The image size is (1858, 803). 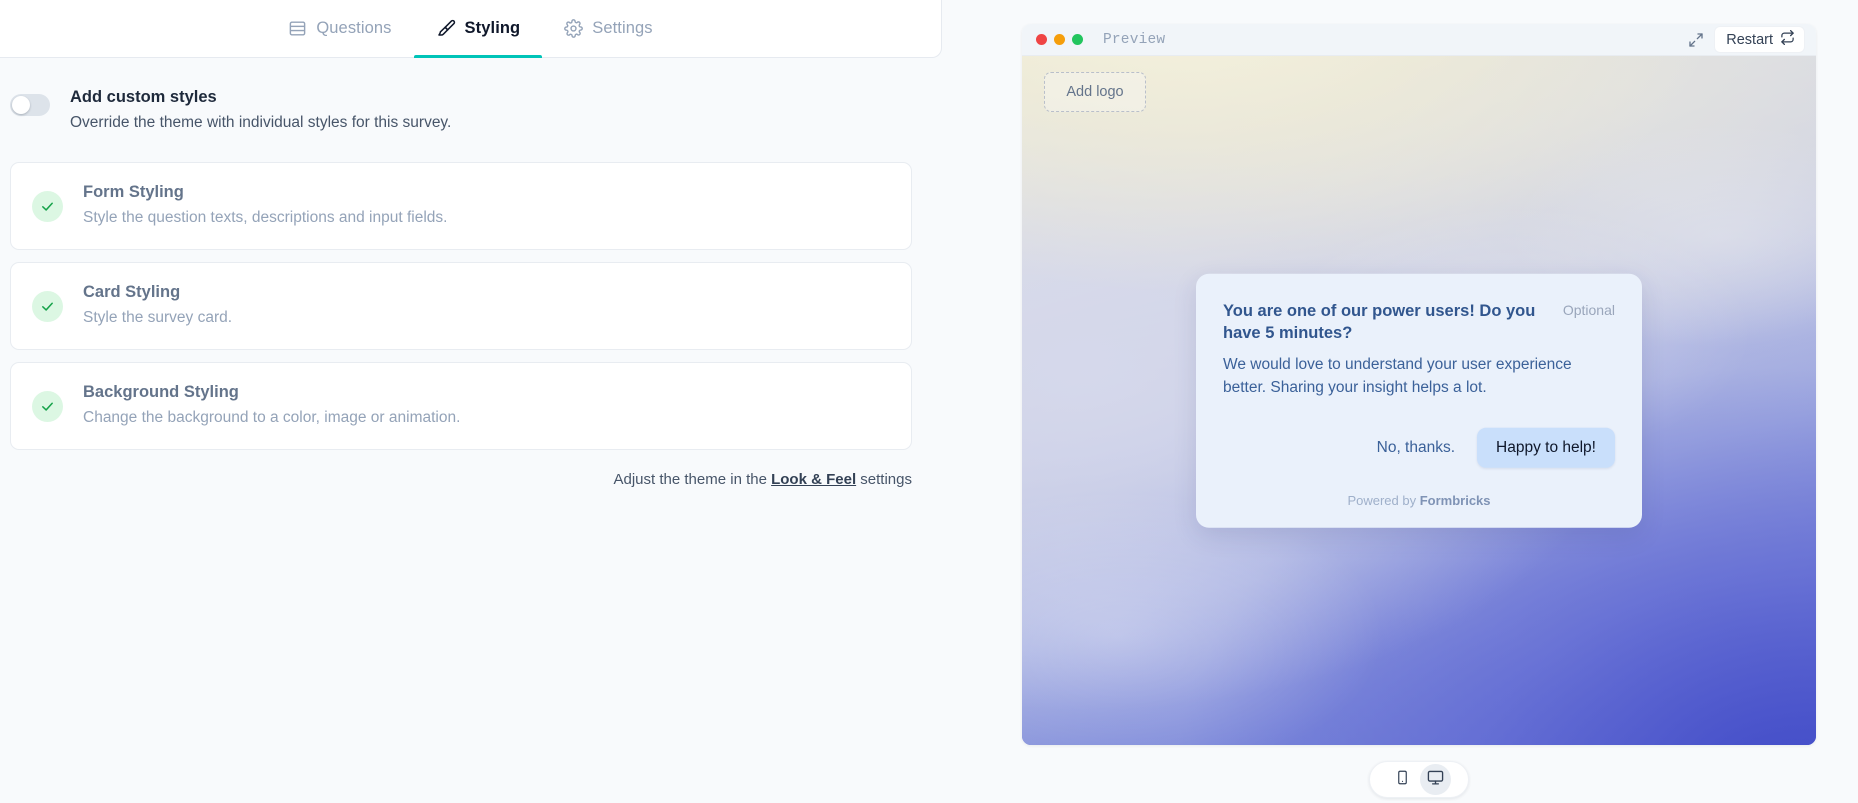 I want to click on monitor-icon, so click(x=1435, y=780).